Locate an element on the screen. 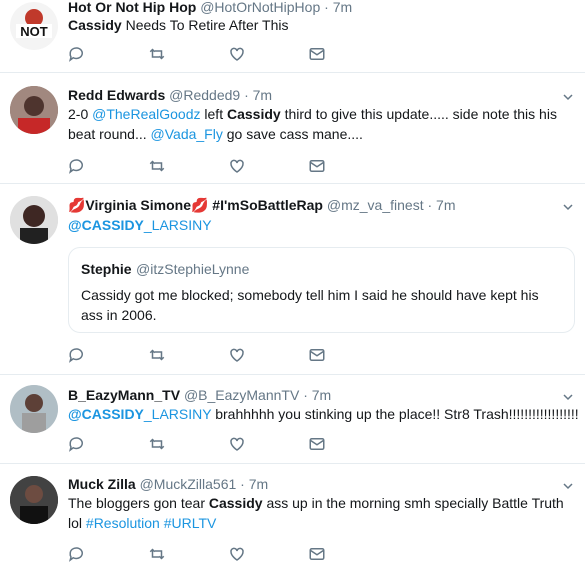 This screenshot has height=582, width=585. quoted-user-handle: @itzStephieLynne is located at coordinates (193, 269).